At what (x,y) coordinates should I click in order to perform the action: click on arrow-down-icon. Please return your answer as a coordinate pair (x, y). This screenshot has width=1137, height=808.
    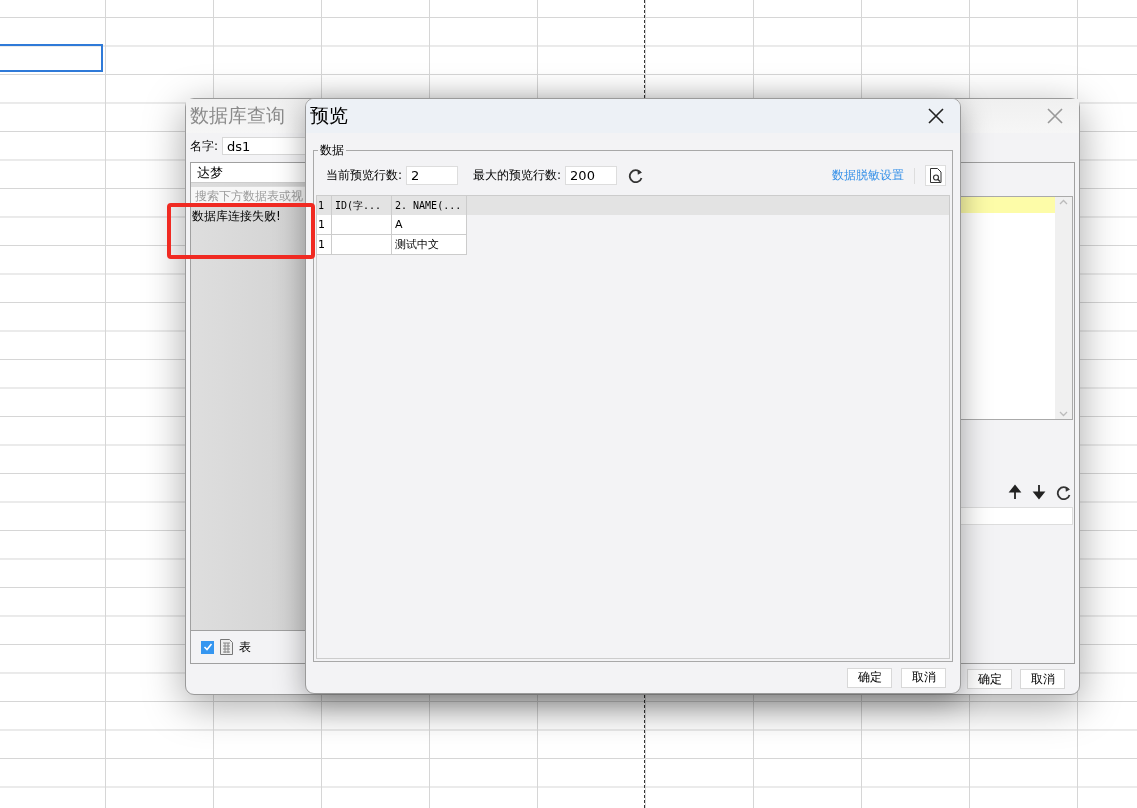
    Looking at the image, I should click on (1039, 492).